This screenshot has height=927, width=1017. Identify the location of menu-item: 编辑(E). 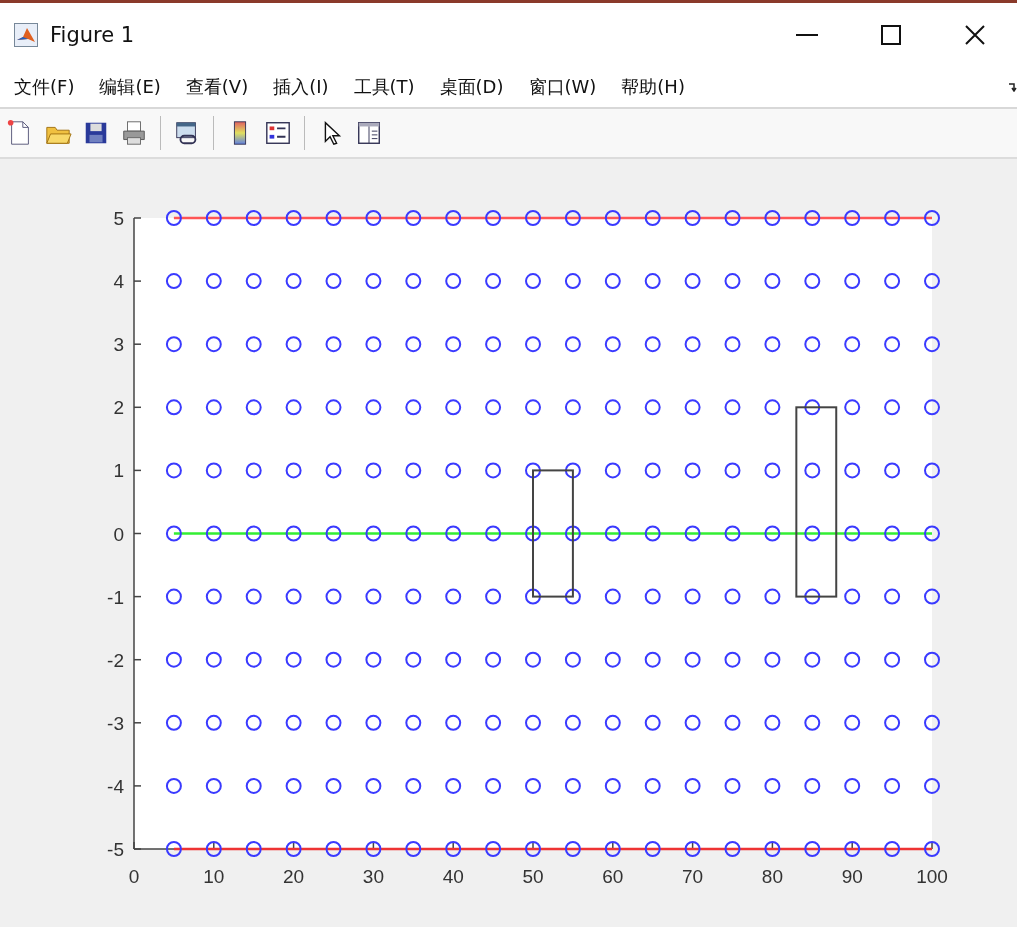
(130, 87).